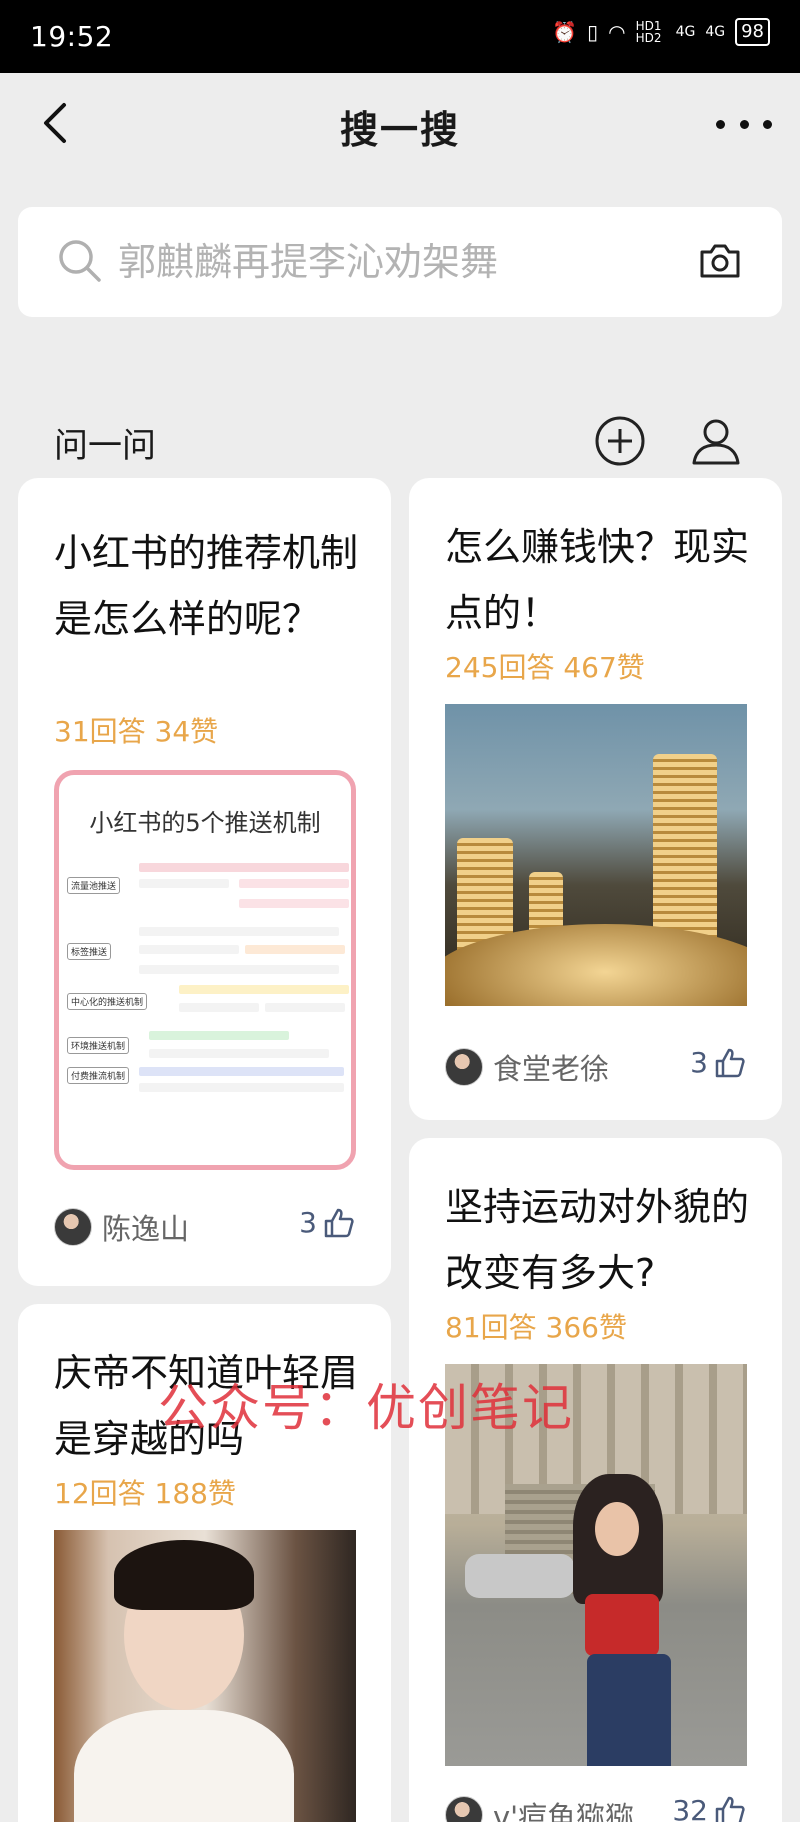 The image size is (800, 1822). What do you see at coordinates (205, 1676) in the screenshot?
I see `costume-drama-image` at bounding box center [205, 1676].